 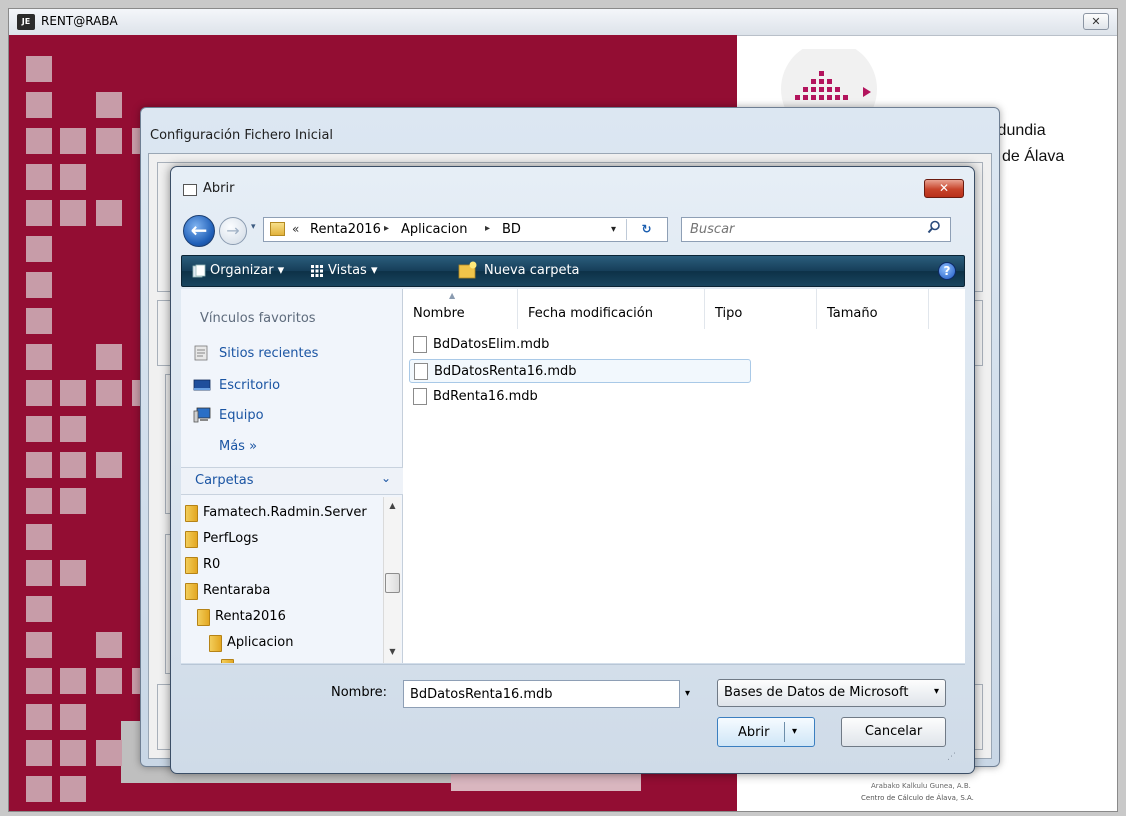 I want to click on address-dropdown-icon: ▾, so click(x=613, y=229).